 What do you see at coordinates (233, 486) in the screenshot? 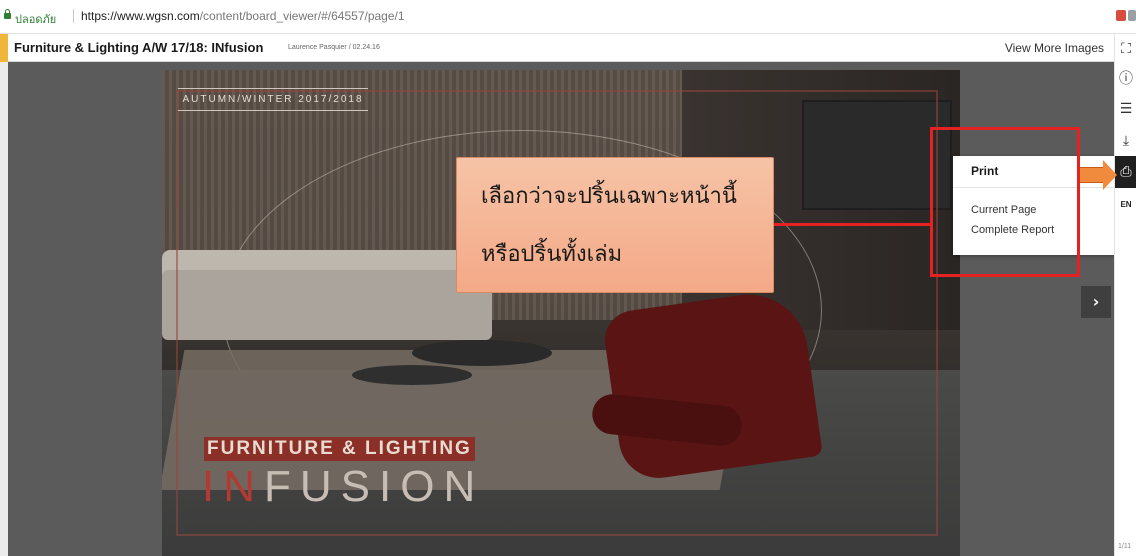
I see `wordmark-in: IN` at bounding box center [233, 486].